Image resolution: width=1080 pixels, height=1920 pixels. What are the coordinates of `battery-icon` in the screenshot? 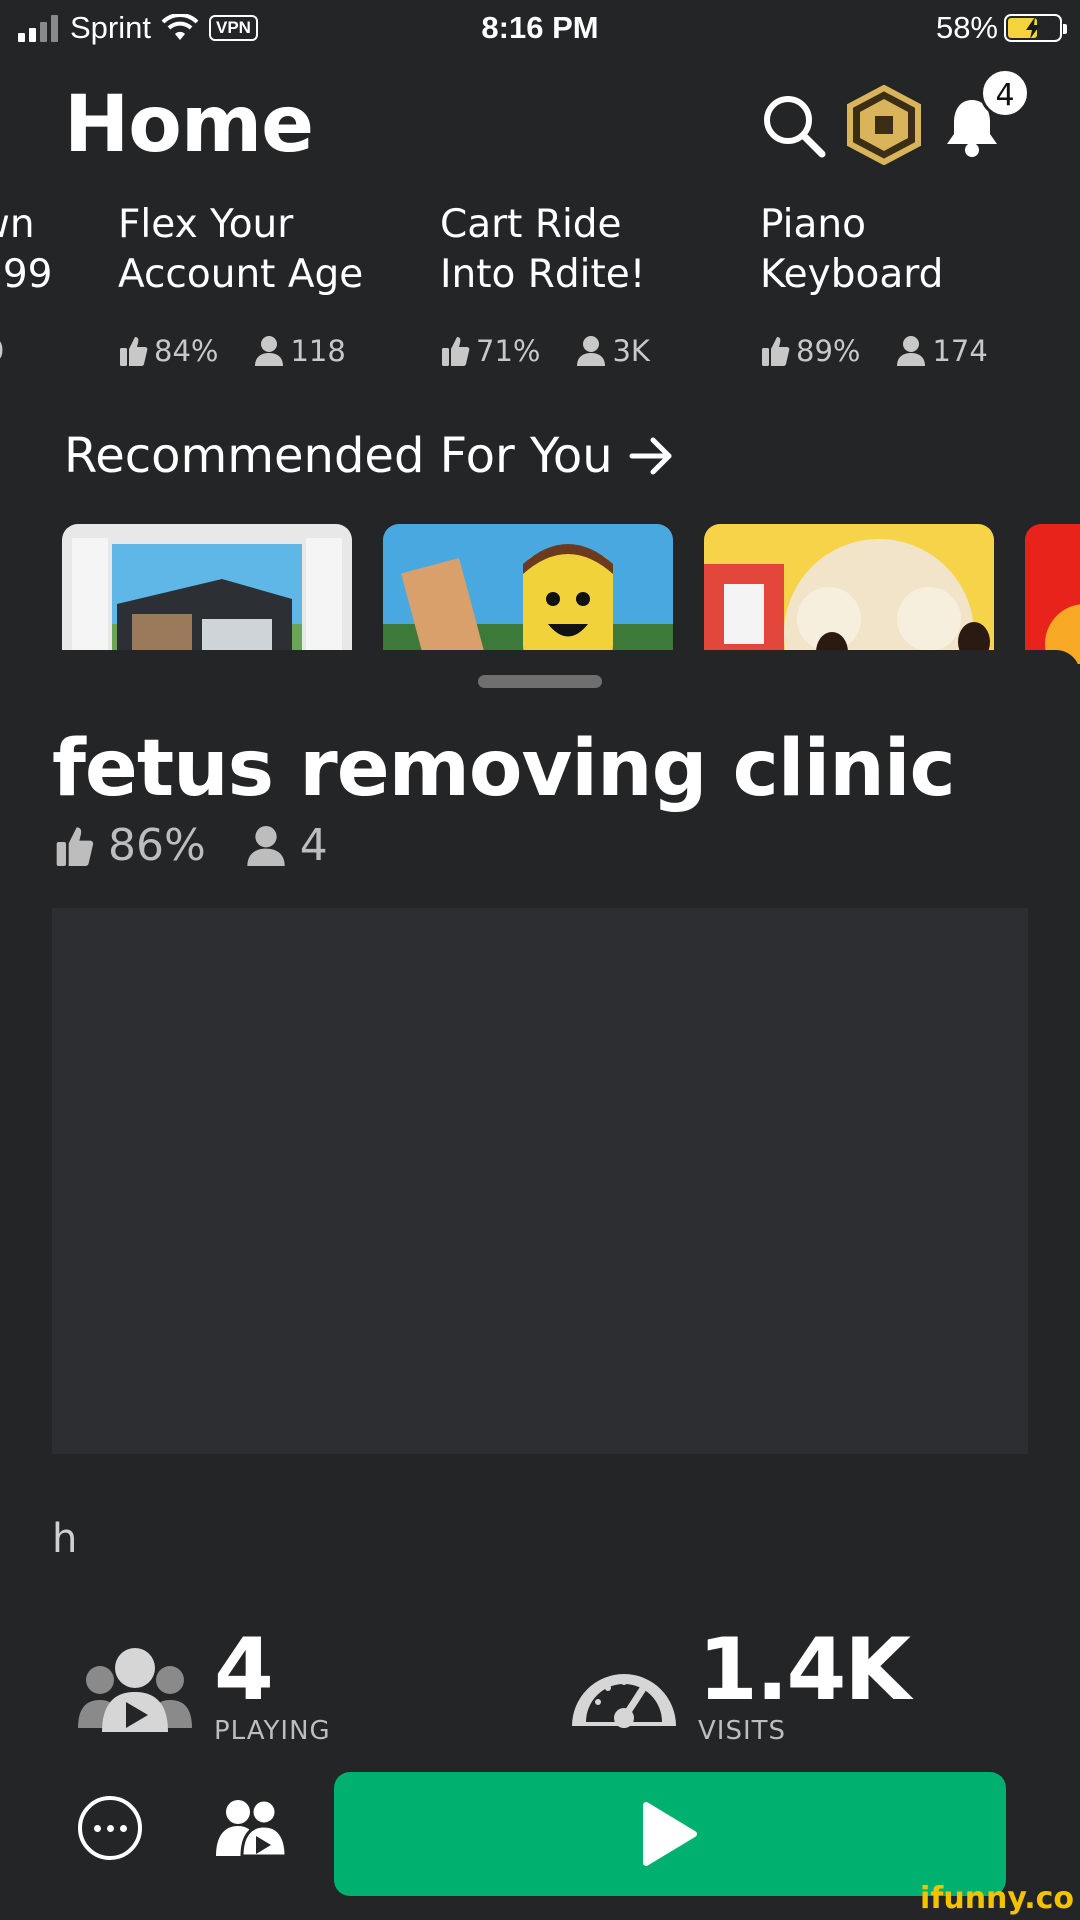 It's located at (1035, 28).